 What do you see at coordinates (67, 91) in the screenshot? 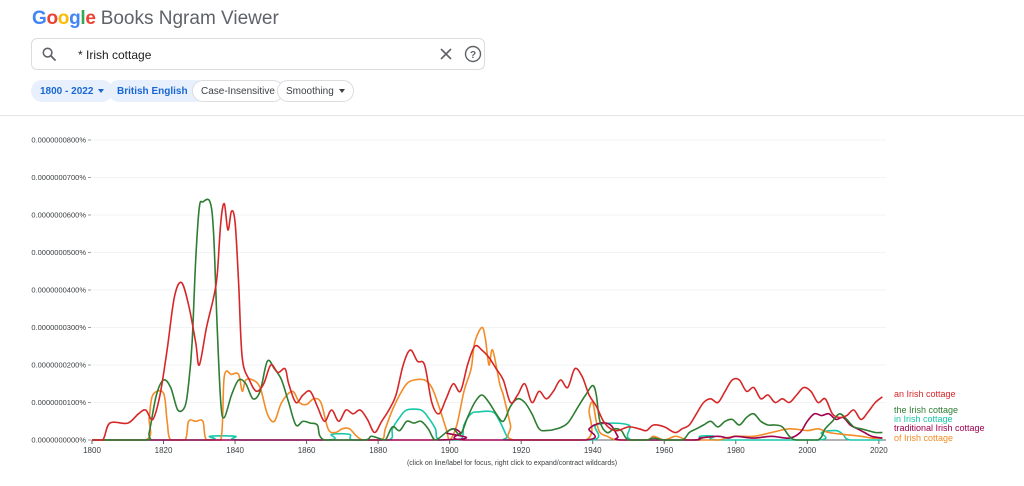
I see `year-range-label: 1800 - 2022` at bounding box center [67, 91].